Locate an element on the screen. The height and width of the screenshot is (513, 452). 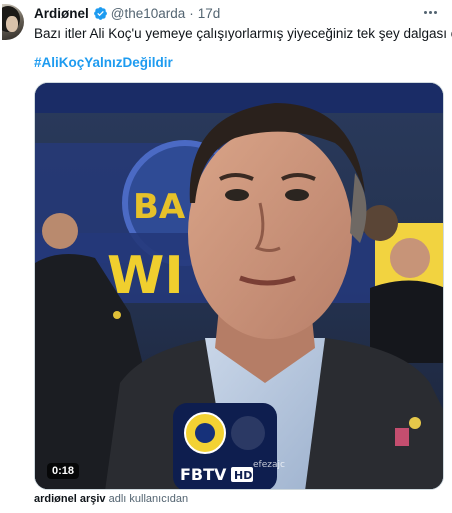
hashtag-link: #AliKoçYalnızDeğildir is located at coordinates (103, 62).